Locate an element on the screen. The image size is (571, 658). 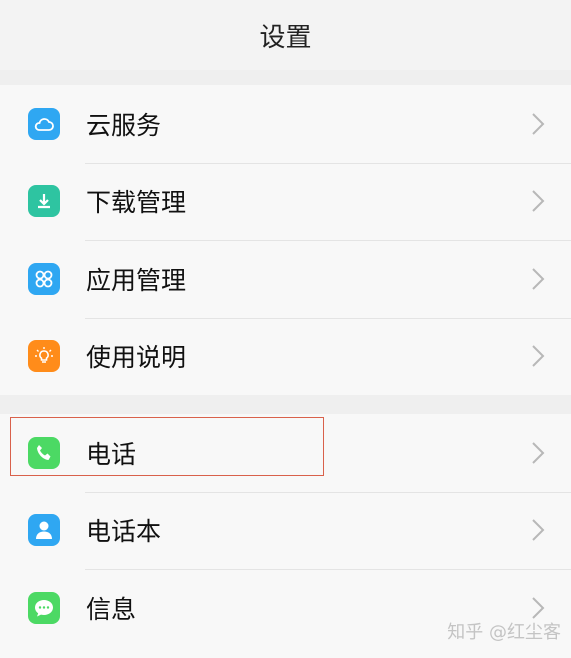
page-title: 设置 is located at coordinates (285, 37).